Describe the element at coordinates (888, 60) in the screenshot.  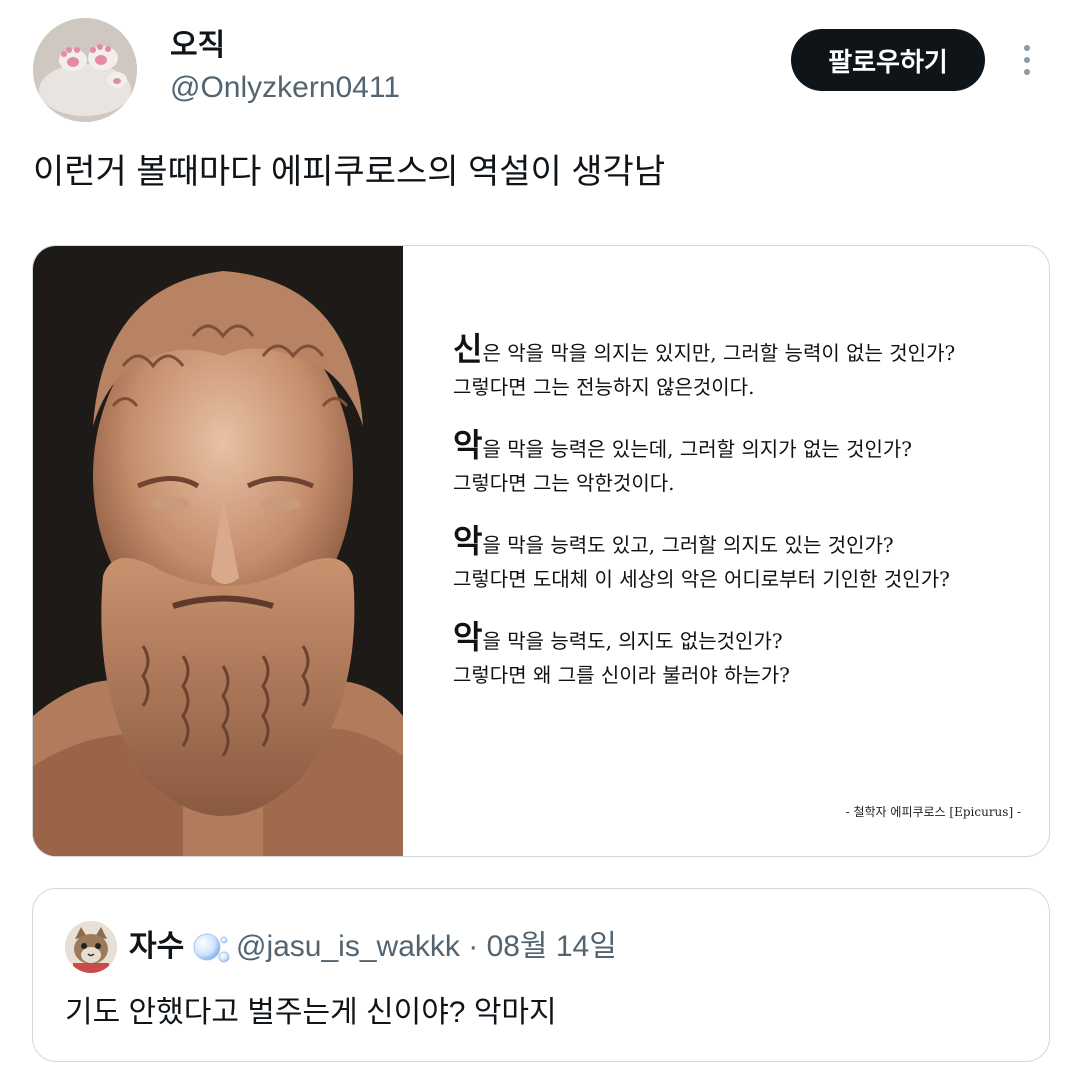
I see `follow-button: 팔로우하기` at that location.